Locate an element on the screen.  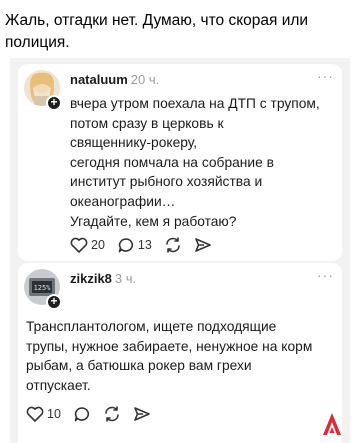
comment-line: институт рыбного хозяйства и is located at coordinates (166, 182).